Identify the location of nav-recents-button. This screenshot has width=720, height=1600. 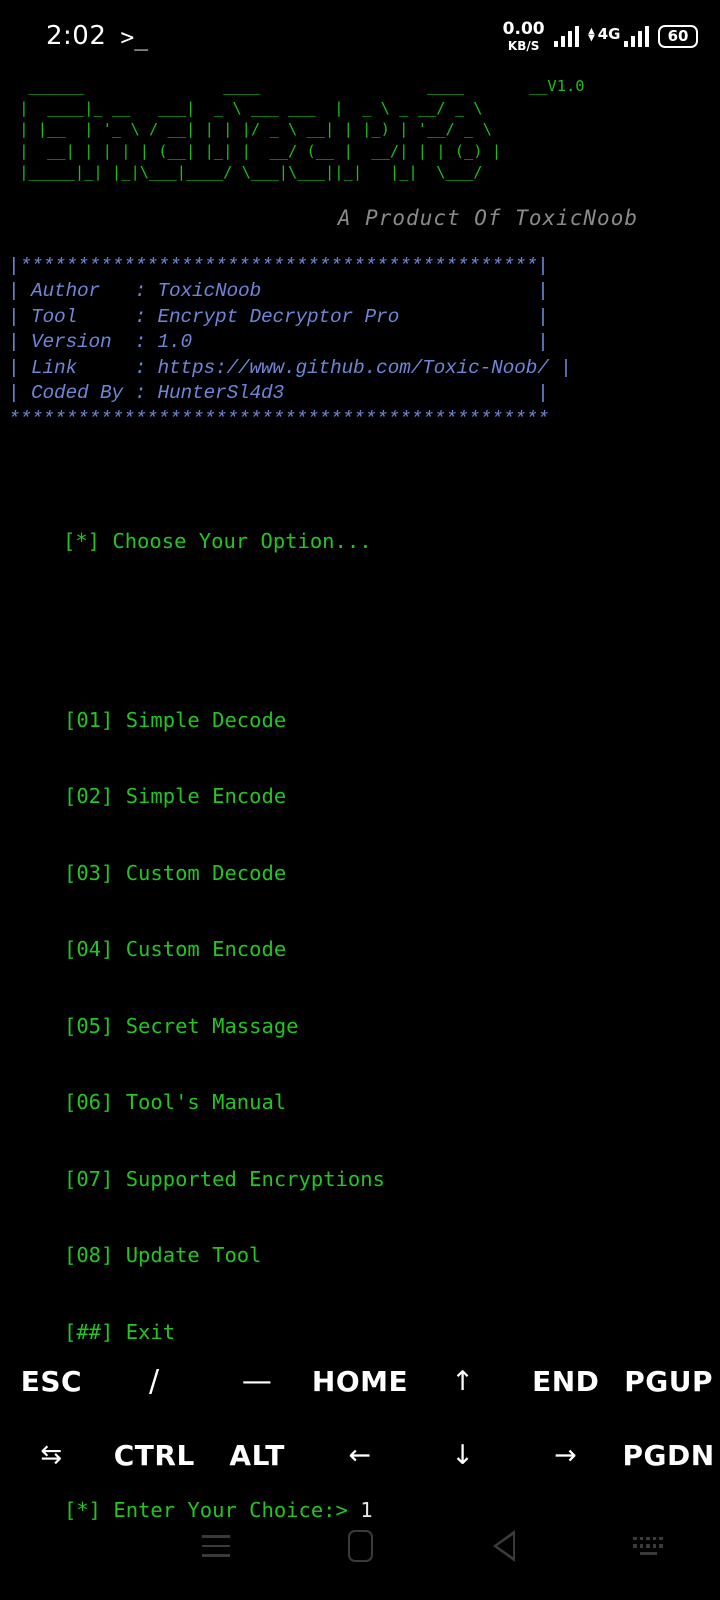
(216, 1546).